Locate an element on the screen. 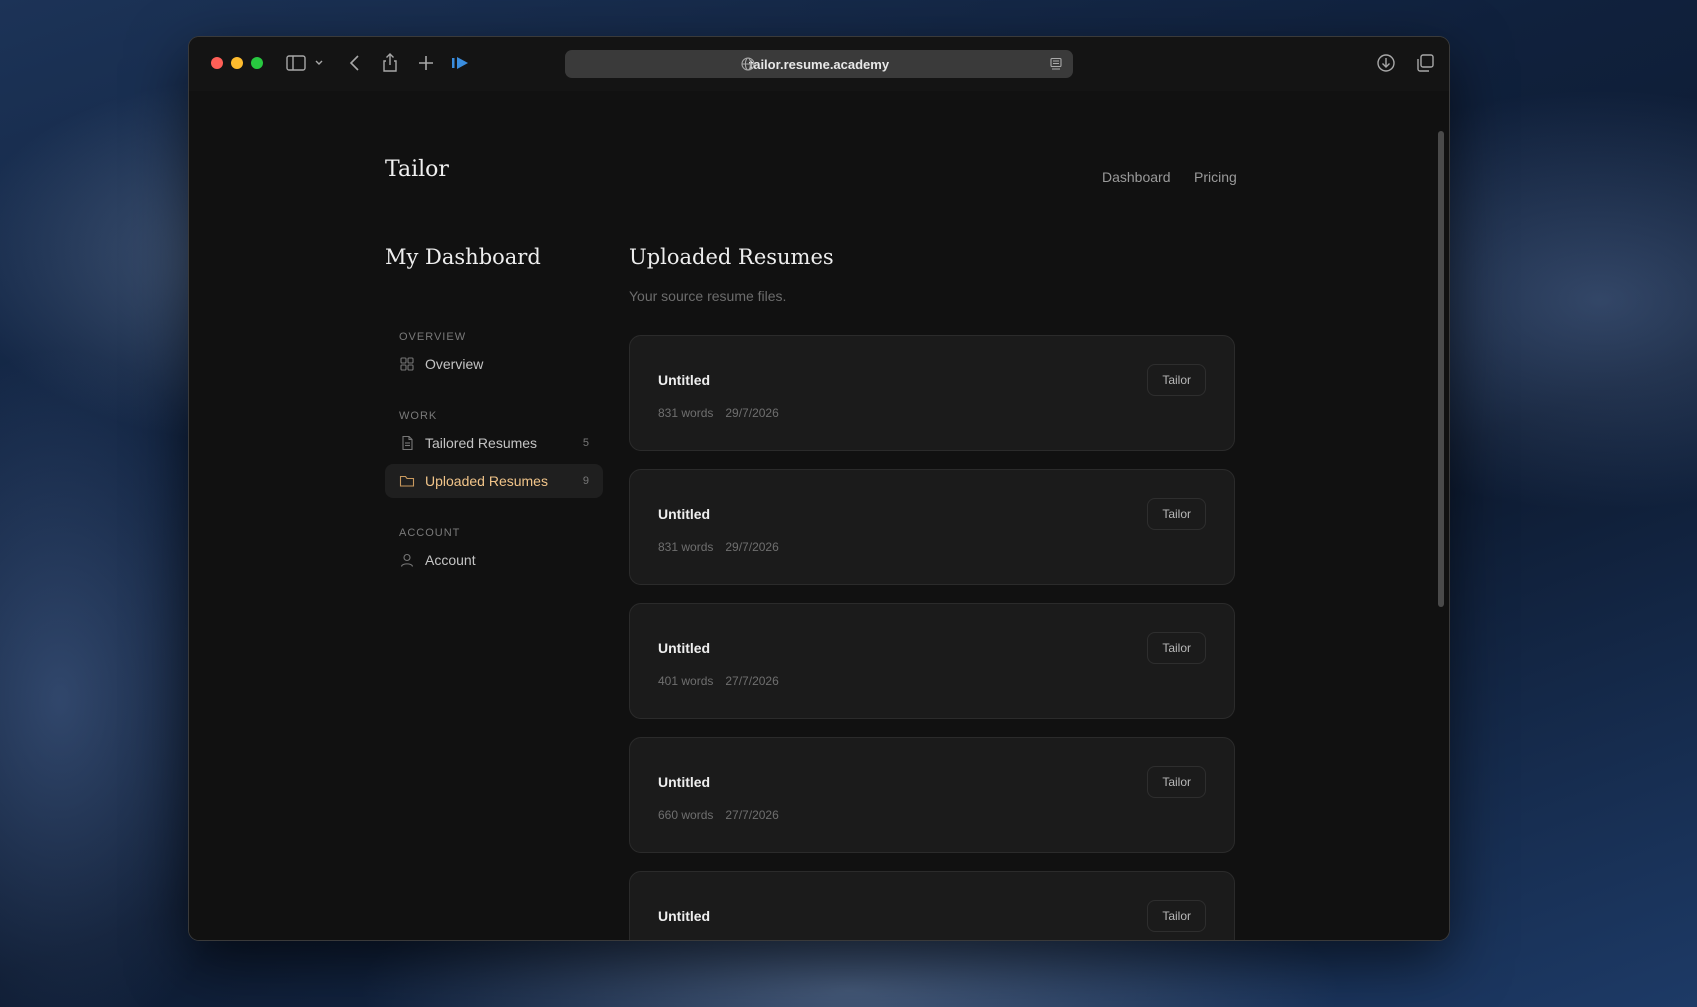 This screenshot has height=1007, width=1697. chevron-down-icon is located at coordinates (319, 63).